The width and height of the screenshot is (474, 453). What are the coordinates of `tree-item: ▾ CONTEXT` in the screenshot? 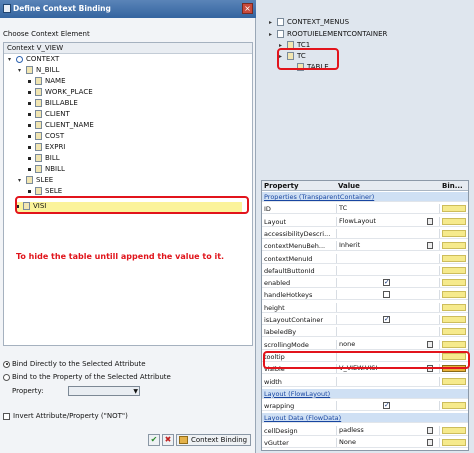 It's located at (33, 60).